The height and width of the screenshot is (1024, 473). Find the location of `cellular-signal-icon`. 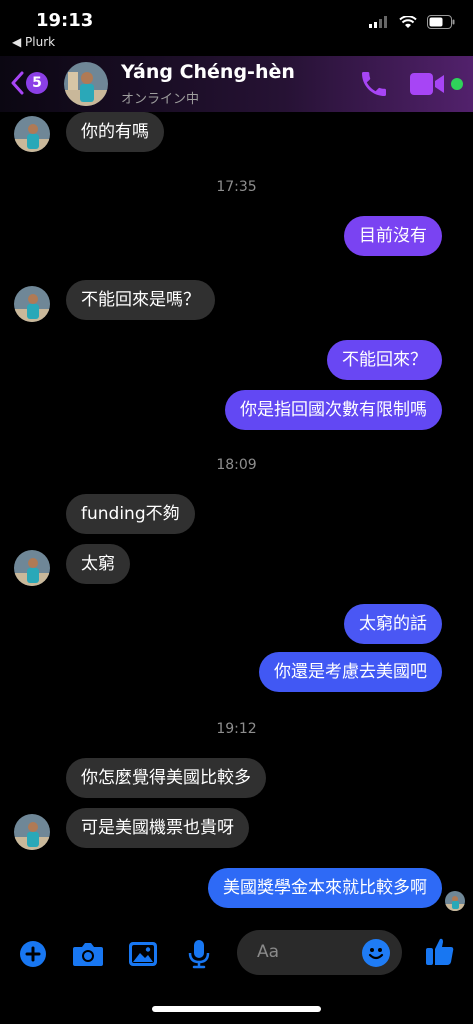

cellular-signal-icon is located at coordinates (378, 22).